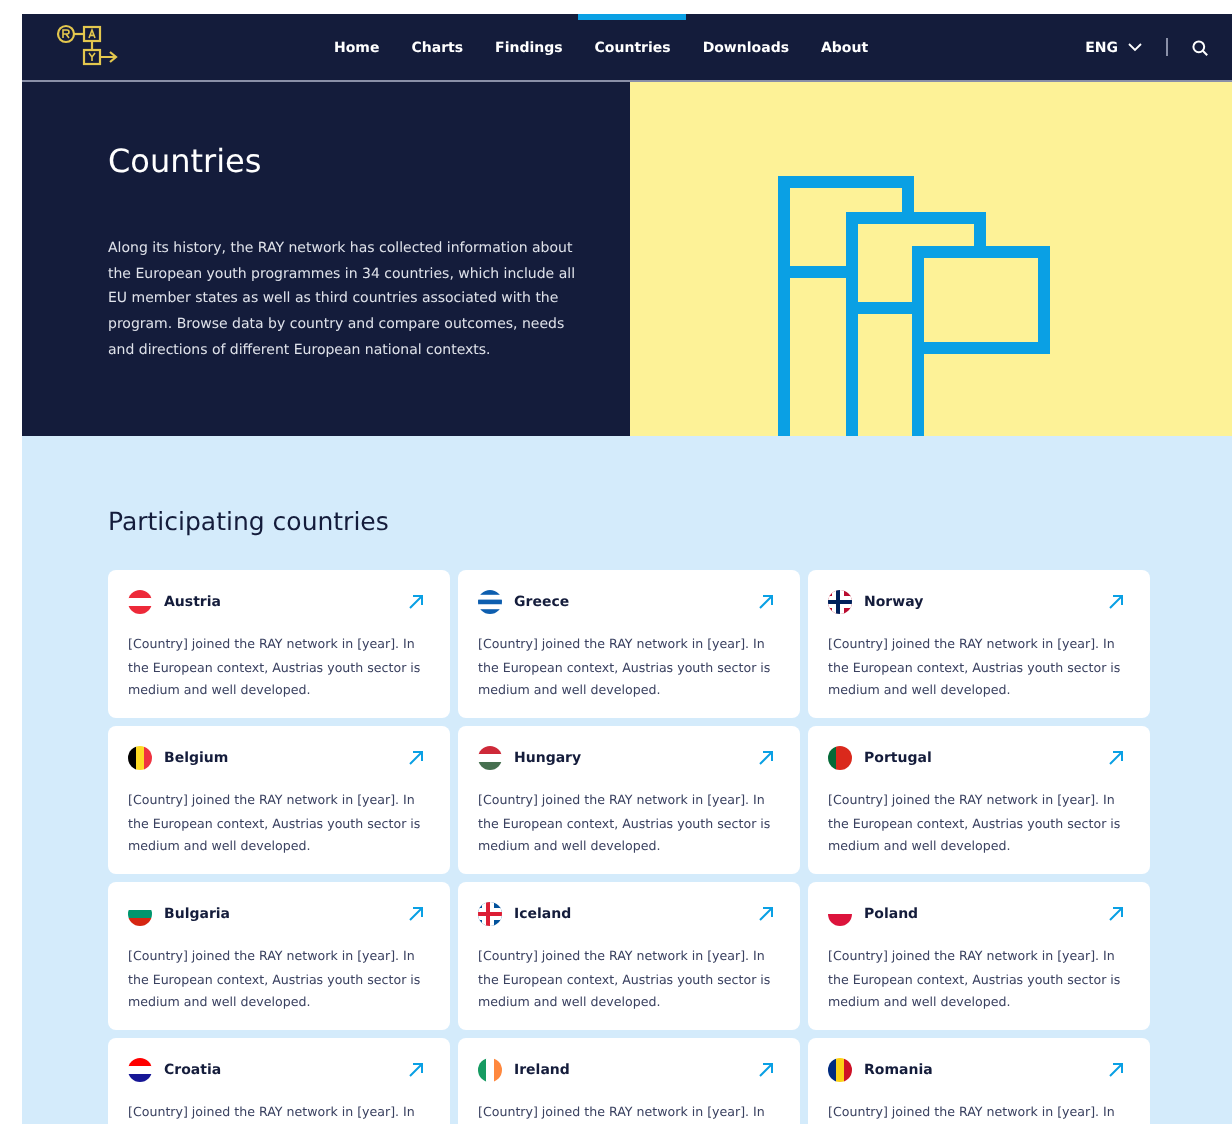 This screenshot has height=1124, width=1232. I want to click on page-title: Countries, so click(186, 161).